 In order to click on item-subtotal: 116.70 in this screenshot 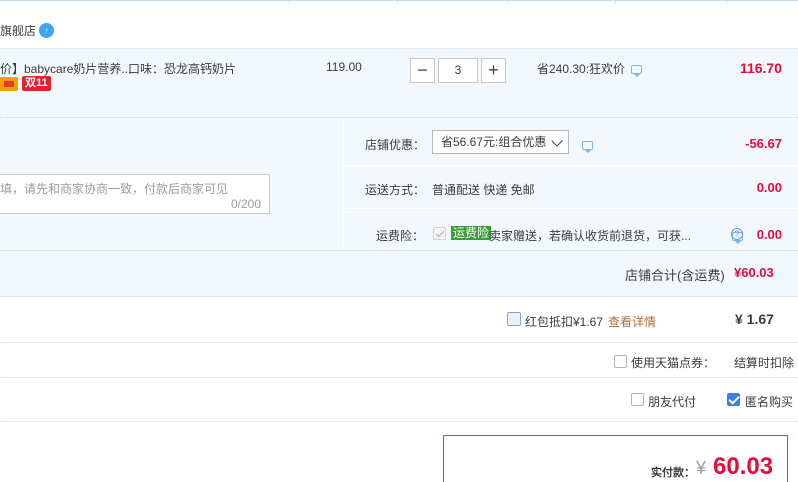, I will do `click(760, 68)`.